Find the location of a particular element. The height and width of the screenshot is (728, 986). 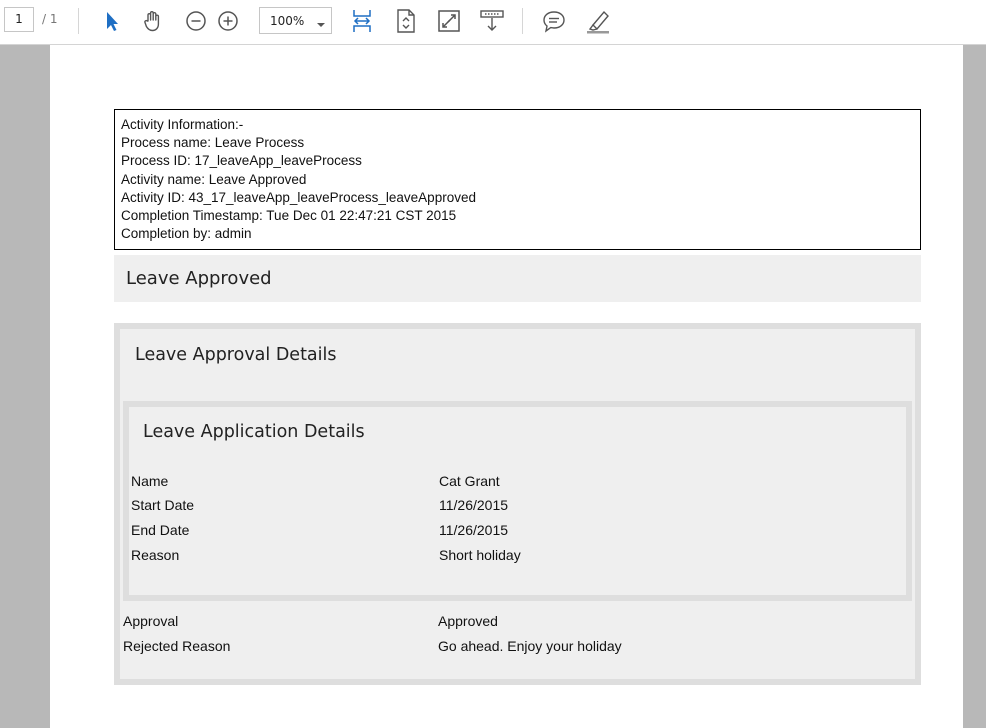

zoom-out-icon is located at coordinates (196, 21).